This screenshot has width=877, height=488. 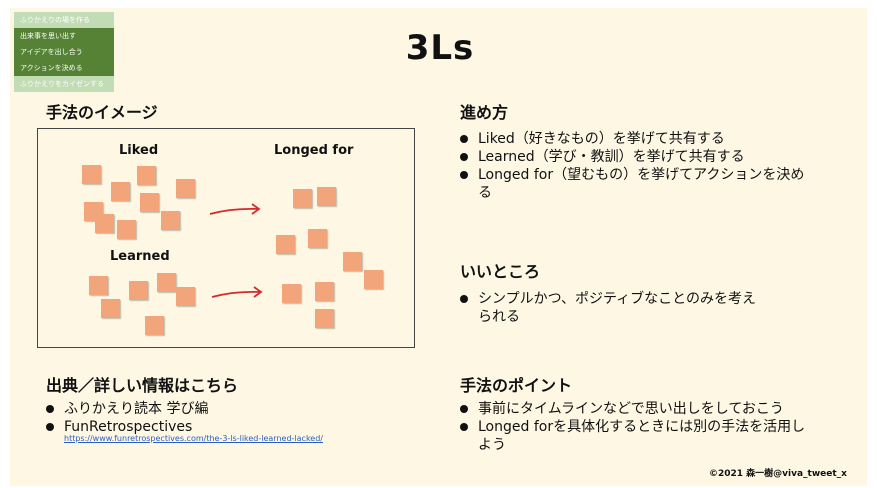 What do you see at coordinates (643, 139) in the screenshot?
I see `list-item: Liked（好きなもの）を挙げて共有する` at bounding box center [643, 139].